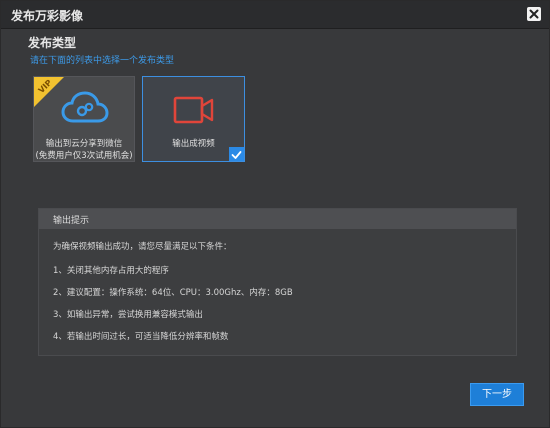 The height and width of the screenshot is (428, 550). Describe the element at coordinates (277, 219) in the screenshot. I see `tips-header: 输出提示` at that location.